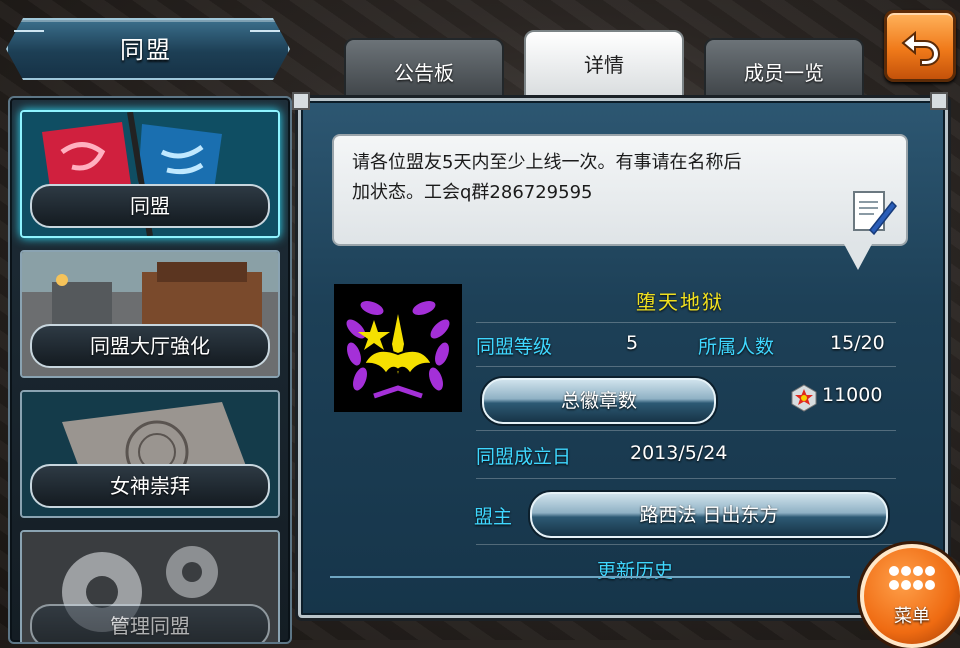  Describe the element at coordinates (150, 346) in the screenshot. I see `sidebar-item-label: 同盟大厅強化` at that location.